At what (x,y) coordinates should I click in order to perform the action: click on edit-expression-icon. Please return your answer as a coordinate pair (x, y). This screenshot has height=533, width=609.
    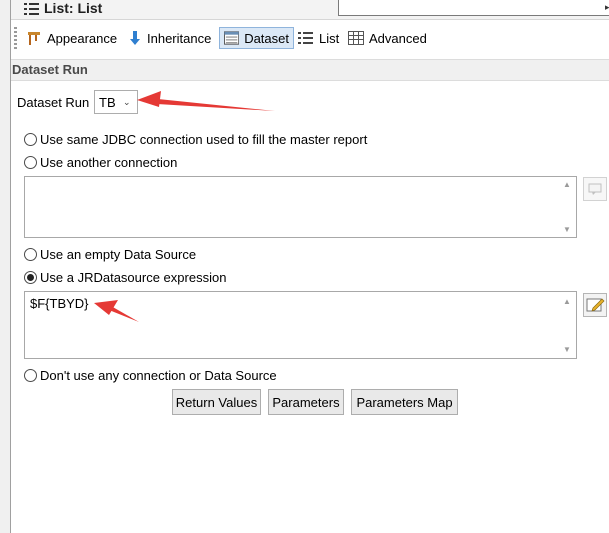
    Looking at the image, I should click on (595, 305).